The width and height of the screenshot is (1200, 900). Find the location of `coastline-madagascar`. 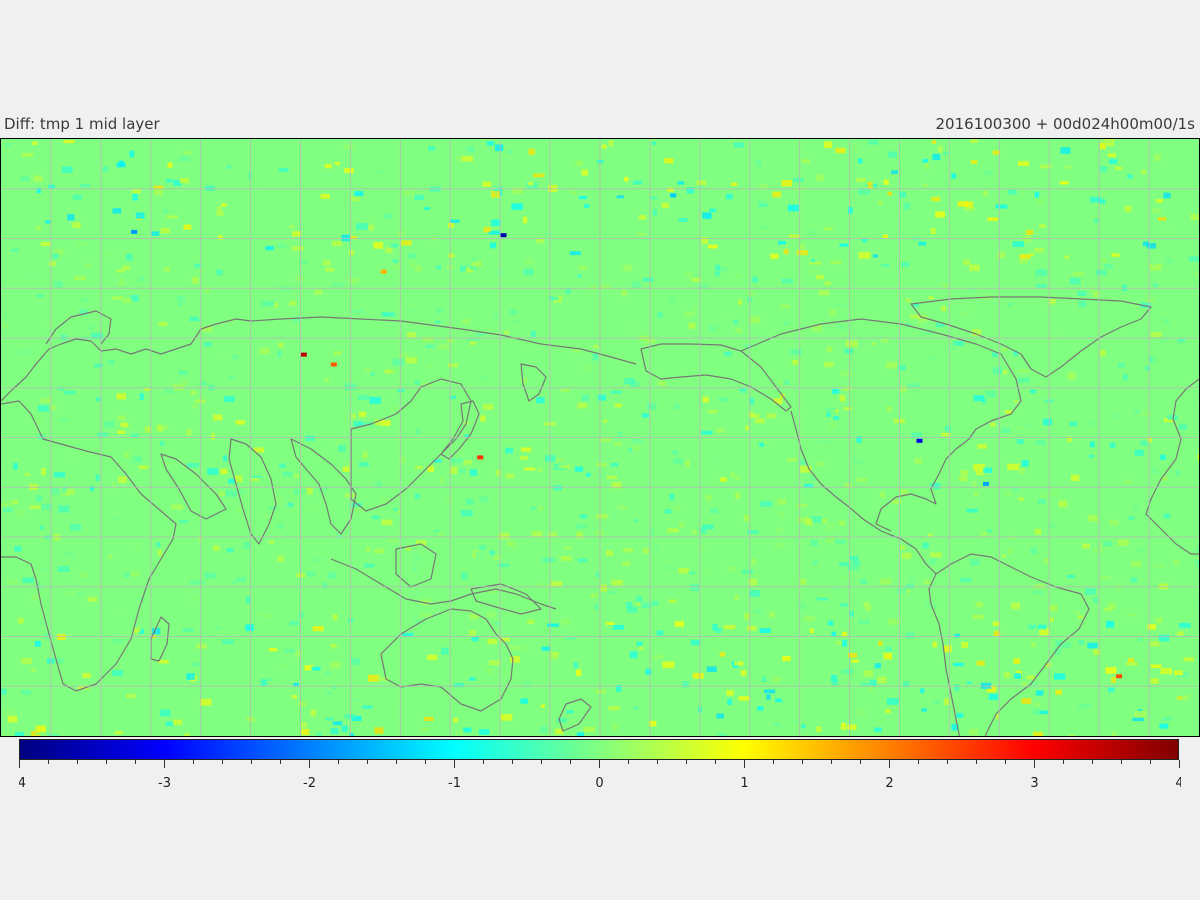

coastline-madagascar is located at coordinates (160, 639).